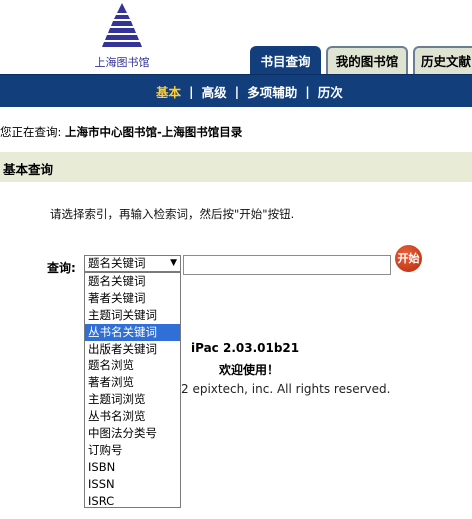 The height and width of the screenshot is (519, 472). I want to click on dropdown-option: 订购号, so click(132, 450).